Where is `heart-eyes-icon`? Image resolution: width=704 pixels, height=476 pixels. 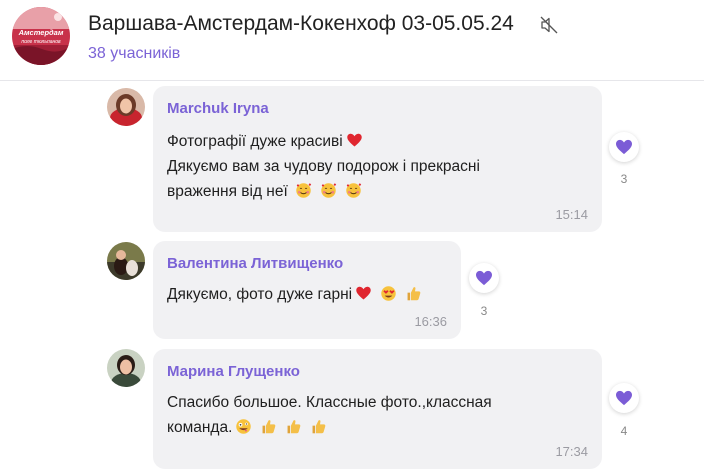 heart-eyes-icon is located at coordinates (388, 293).